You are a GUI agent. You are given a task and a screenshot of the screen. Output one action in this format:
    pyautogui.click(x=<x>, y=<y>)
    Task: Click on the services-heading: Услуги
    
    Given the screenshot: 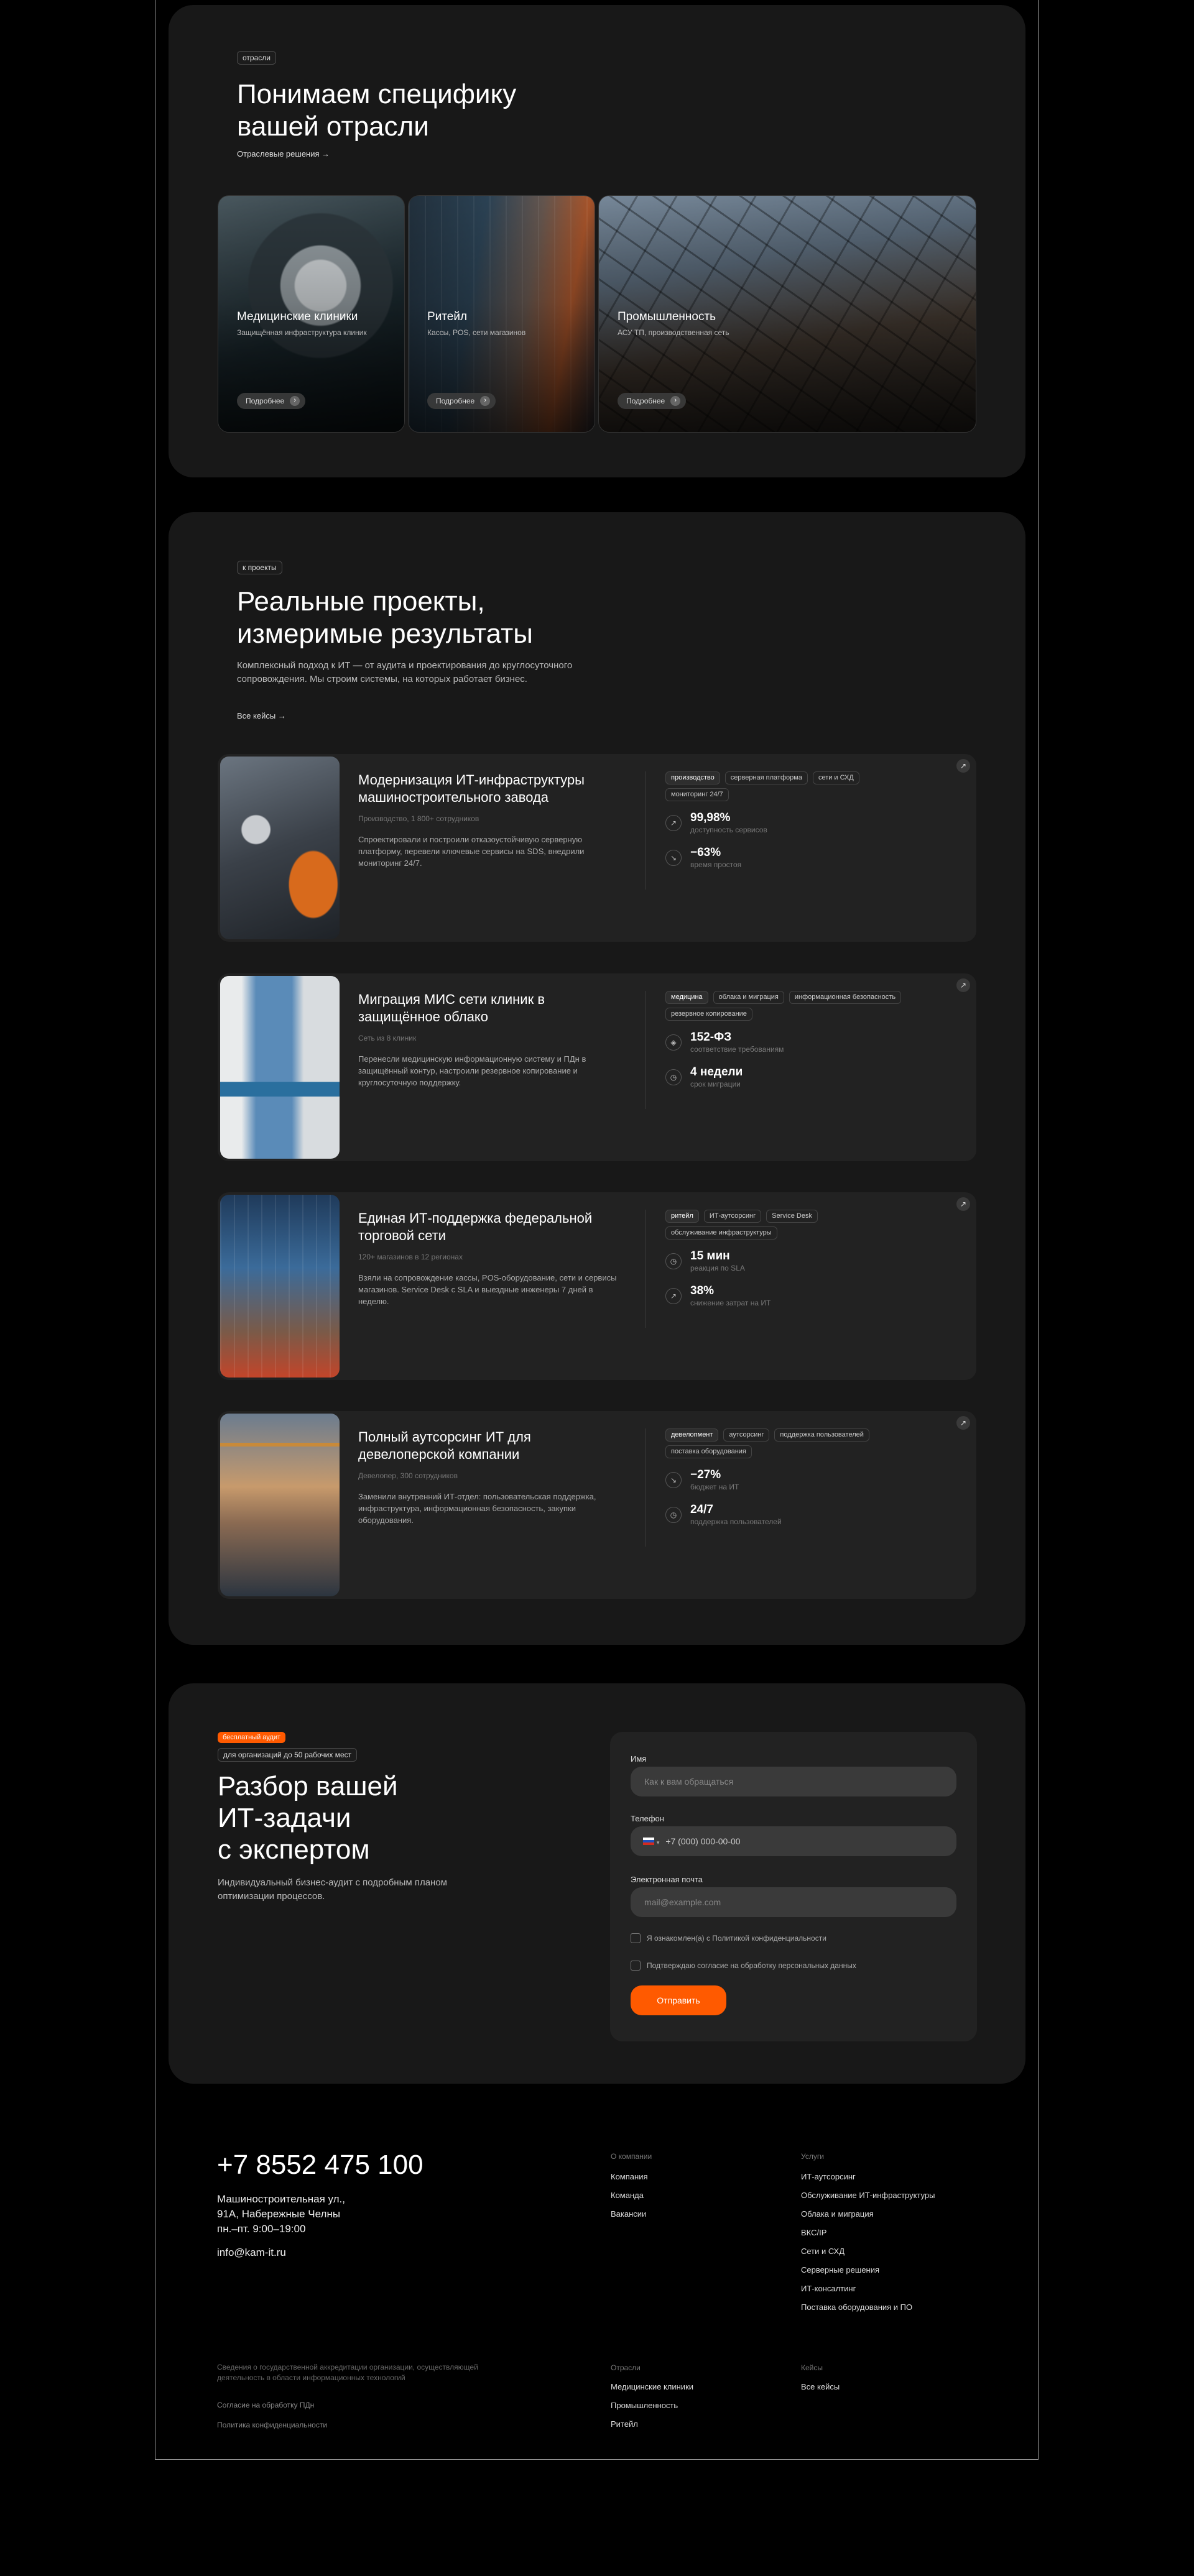 What is the action you would take?
    pyautogui.click(x=812, y=2156)
    